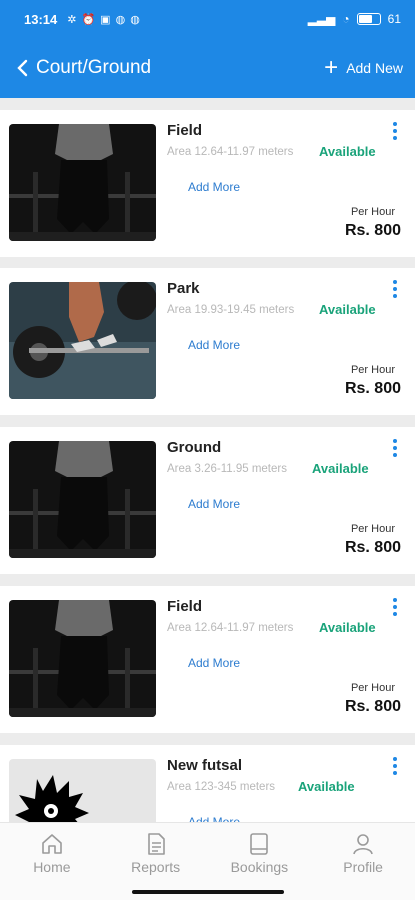  Describe the element at coordinates (207, 19) in the screenshot. I see `status-bar: 13:14 ✲ ⏰ ▣ ◍ ◍ ▂▃▅ ◔ 61` at that location.